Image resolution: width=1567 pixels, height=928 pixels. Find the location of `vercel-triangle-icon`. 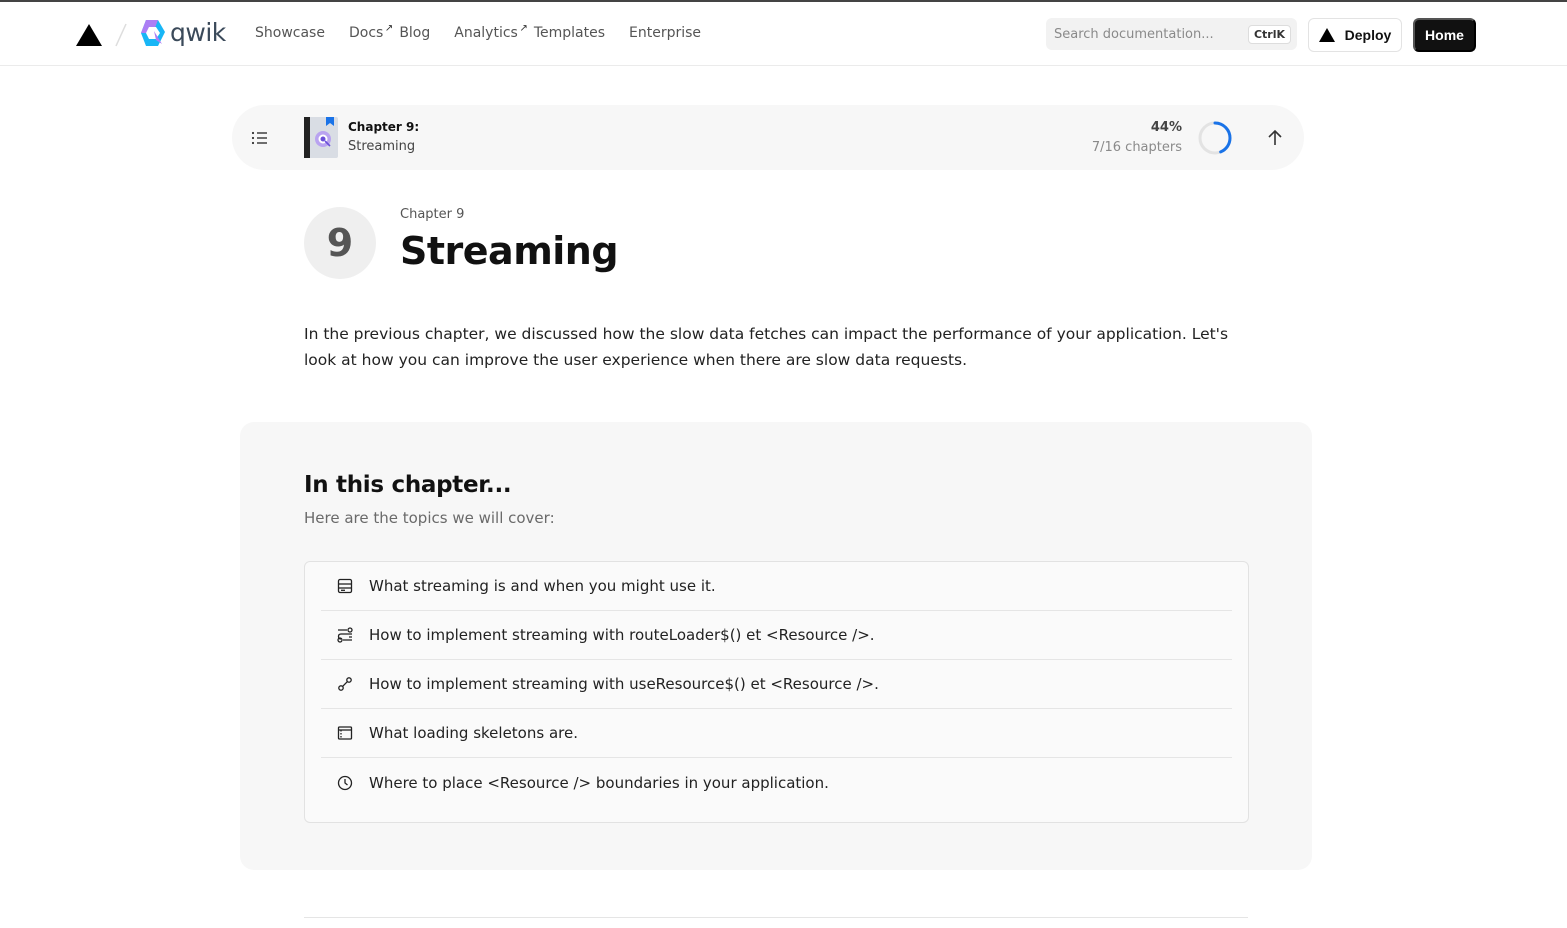

vercel-triangle-icon is located at coordinates (1326, 35).